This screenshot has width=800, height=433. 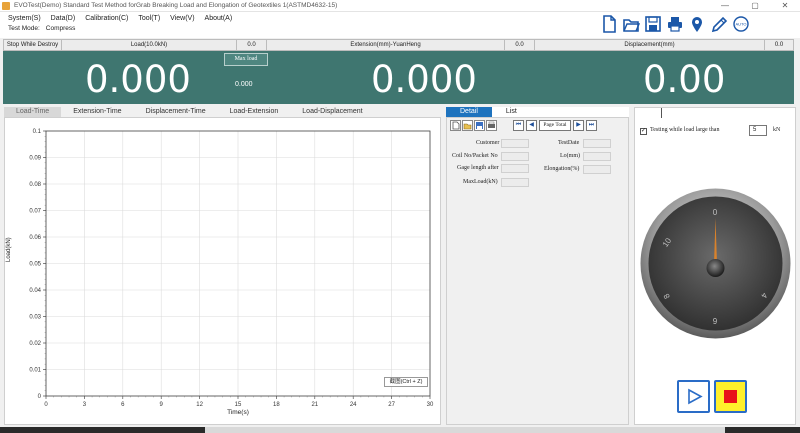 I want to click on lo-field, so click(x=597, y=156).